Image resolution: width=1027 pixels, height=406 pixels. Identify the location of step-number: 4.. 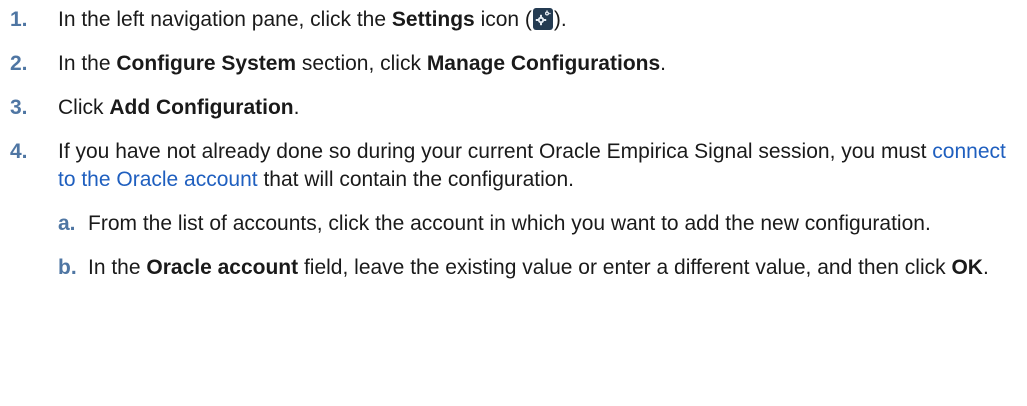
(19, 151).